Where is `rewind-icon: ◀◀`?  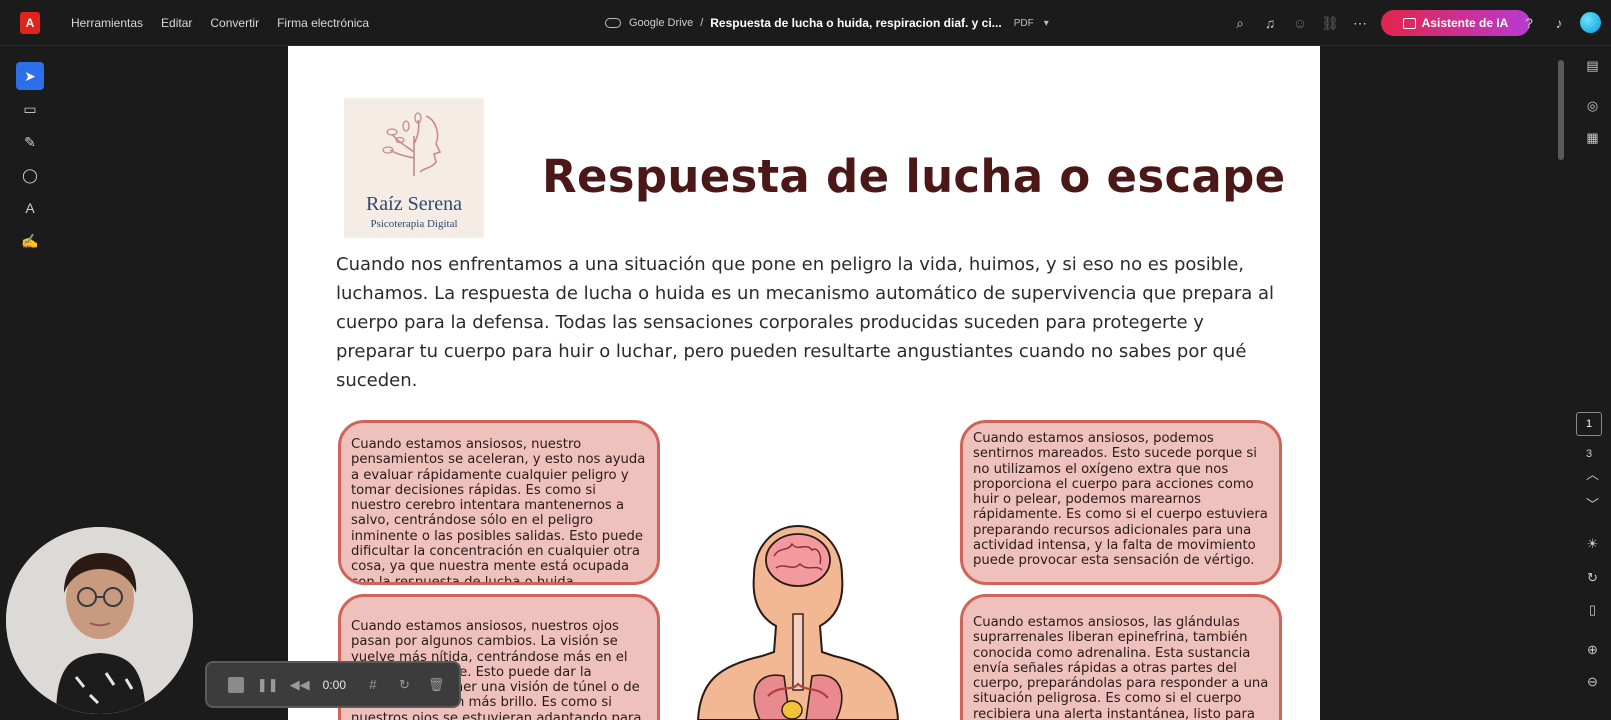 rewind-icon: ◀◀ is located at coordinates (300, 685).